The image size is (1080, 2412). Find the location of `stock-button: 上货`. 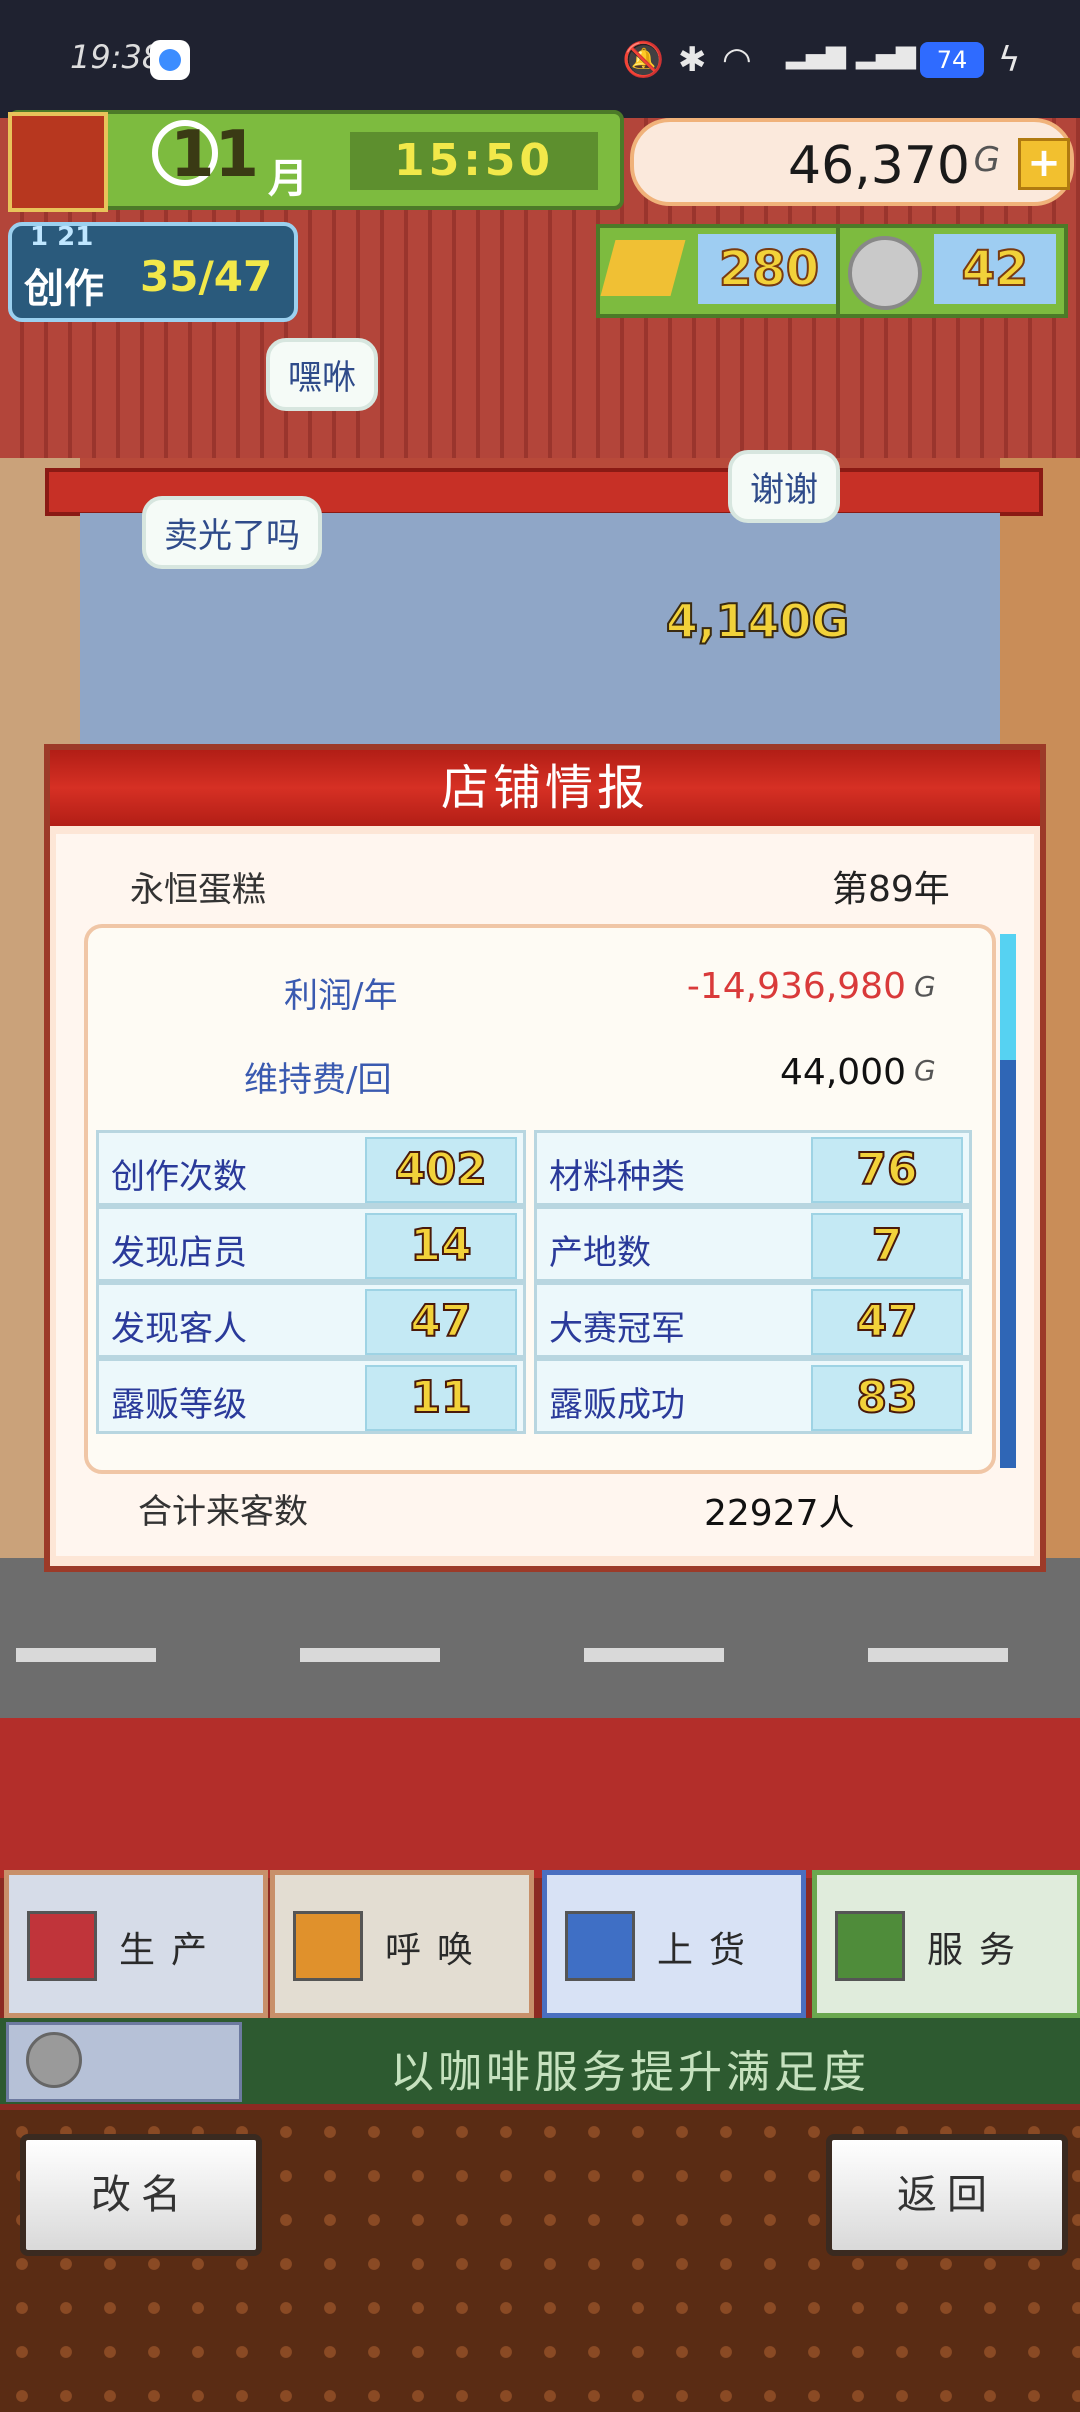

stock-button: 上货 is located at coordinates (674, 1944).